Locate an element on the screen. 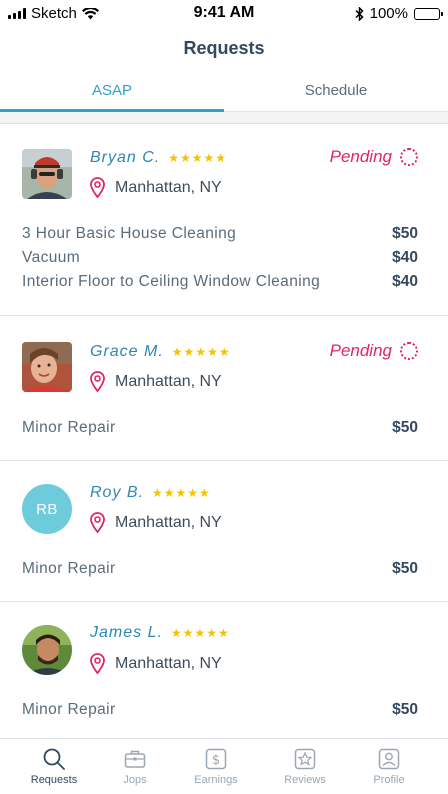 Image resolution: width=448 pixels, height=794 pixels. nav-reviews: Reviews is located at coordinates (305, 766).